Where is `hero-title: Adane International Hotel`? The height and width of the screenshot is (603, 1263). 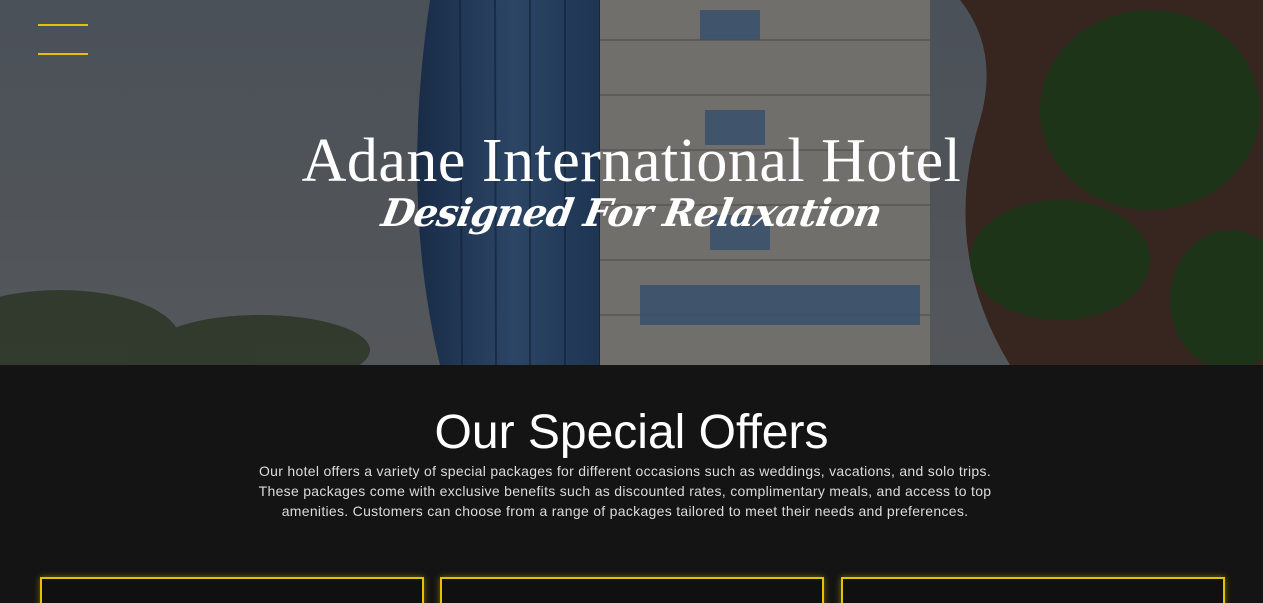 hero-title: Adane International Hotel is located at coordinates (631, 161).